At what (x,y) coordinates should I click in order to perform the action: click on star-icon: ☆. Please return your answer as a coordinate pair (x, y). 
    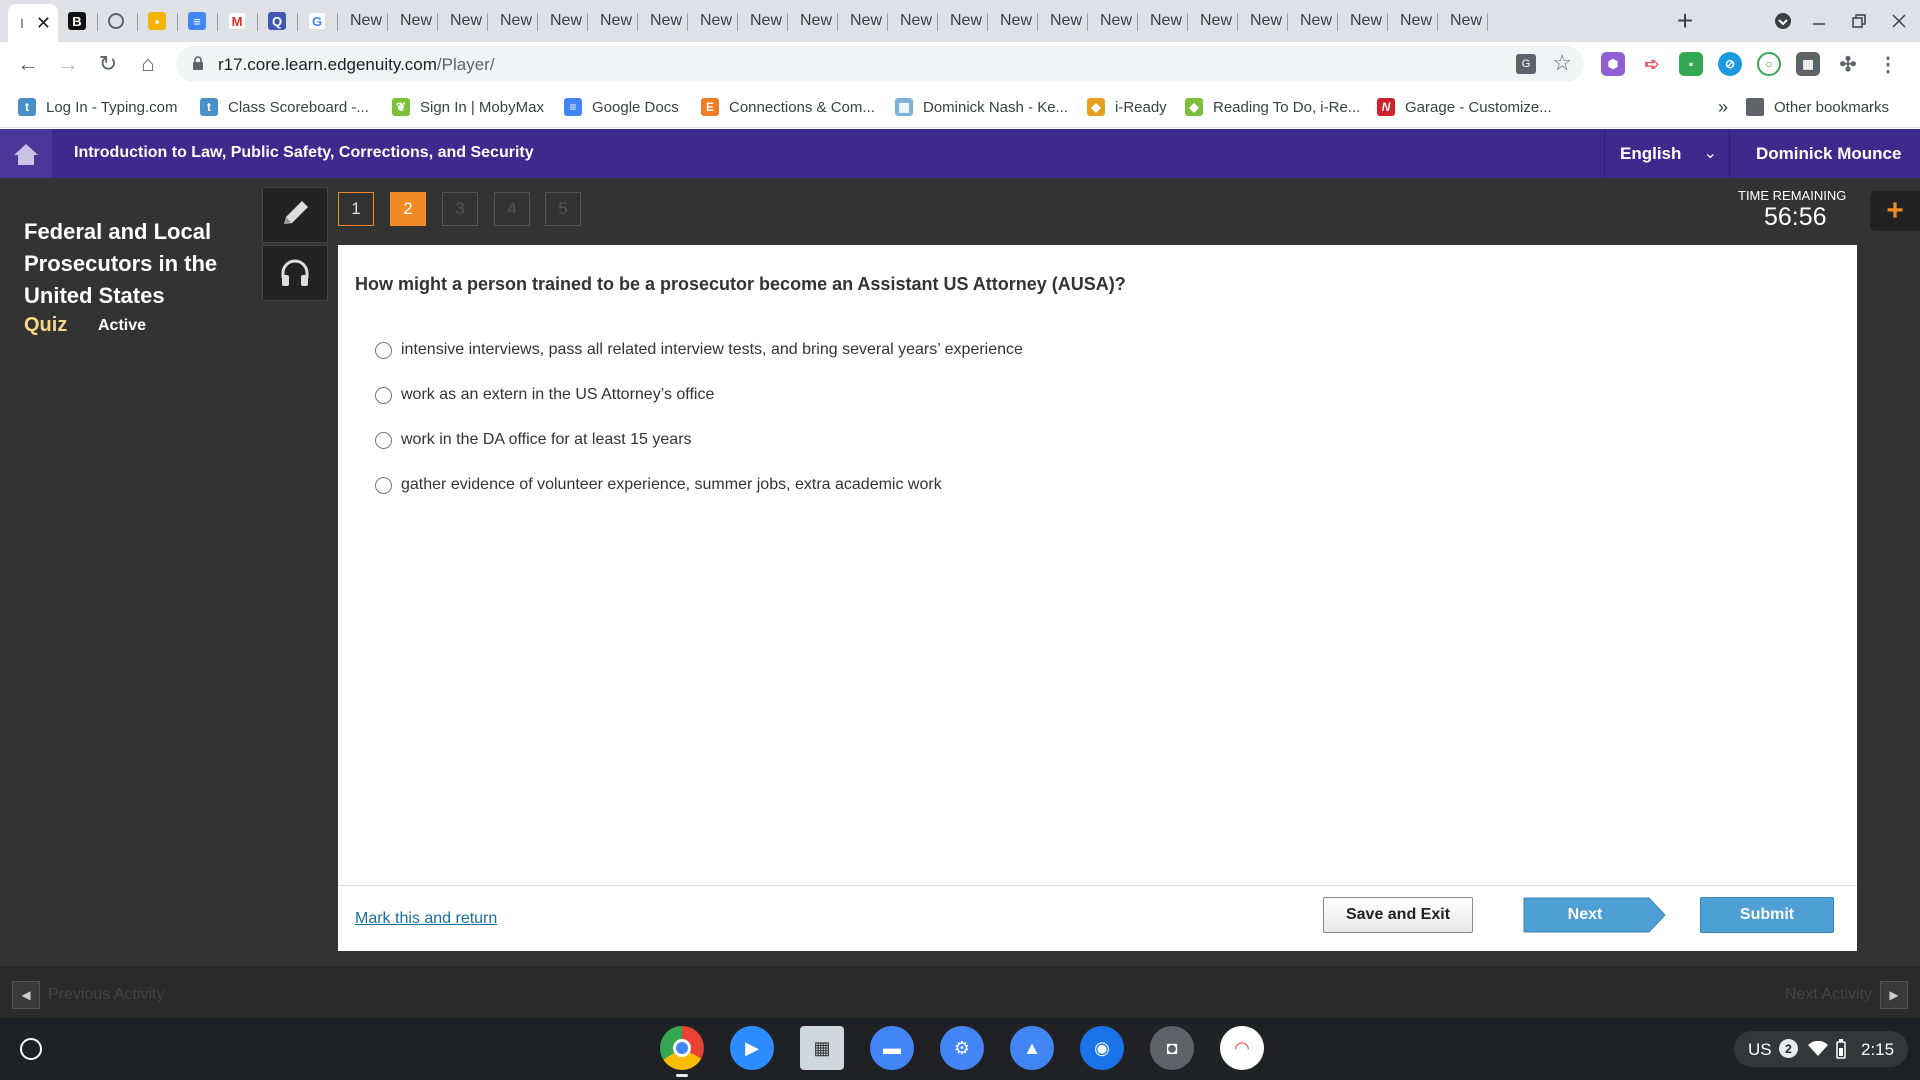
    Looking at the image, I should click on (1562, 63).